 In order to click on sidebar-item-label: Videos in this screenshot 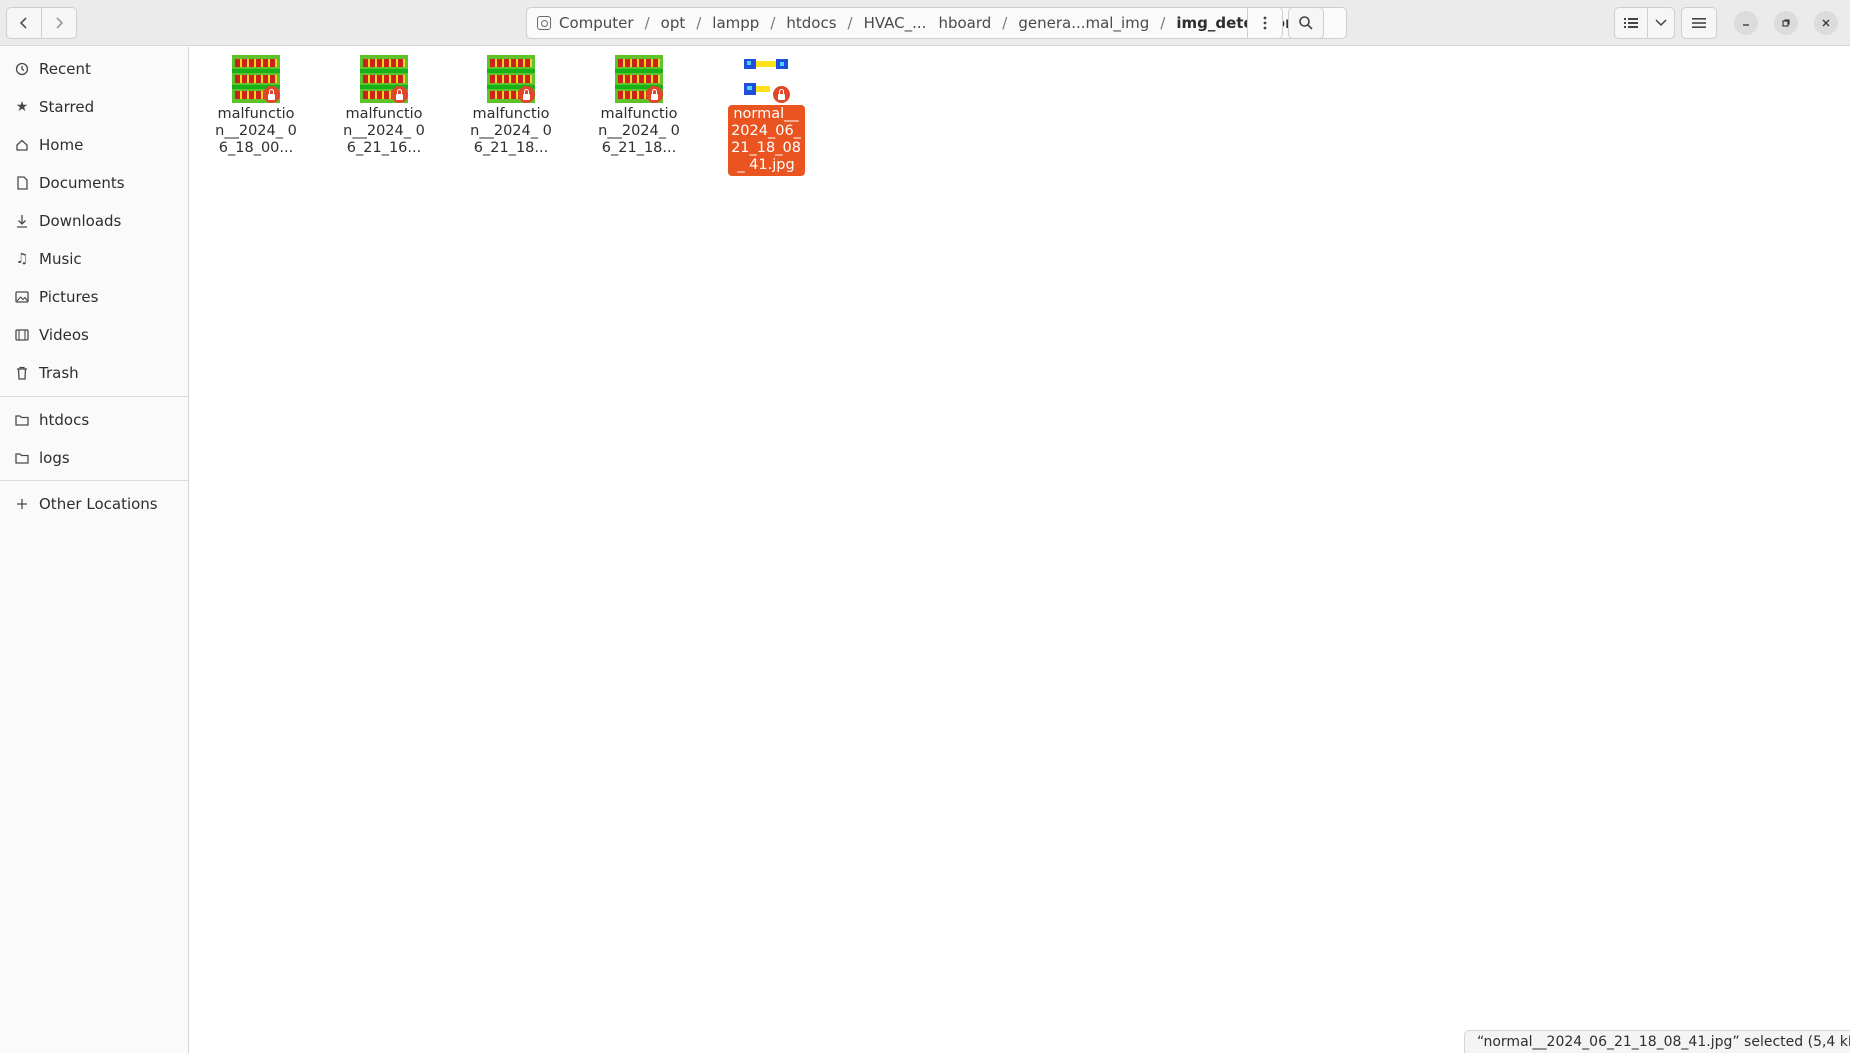, I will do `click(64, 335)`.